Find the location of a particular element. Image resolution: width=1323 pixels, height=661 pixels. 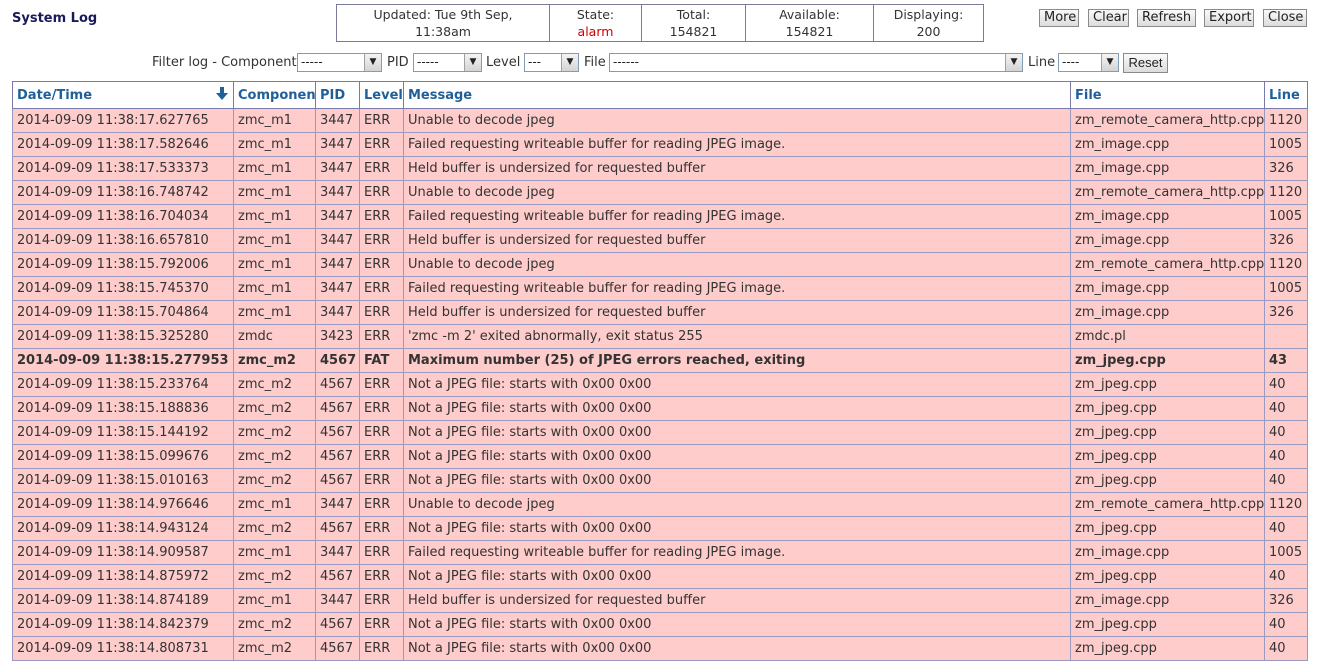

column-header-component: Component is located at coordinates (277, 95).